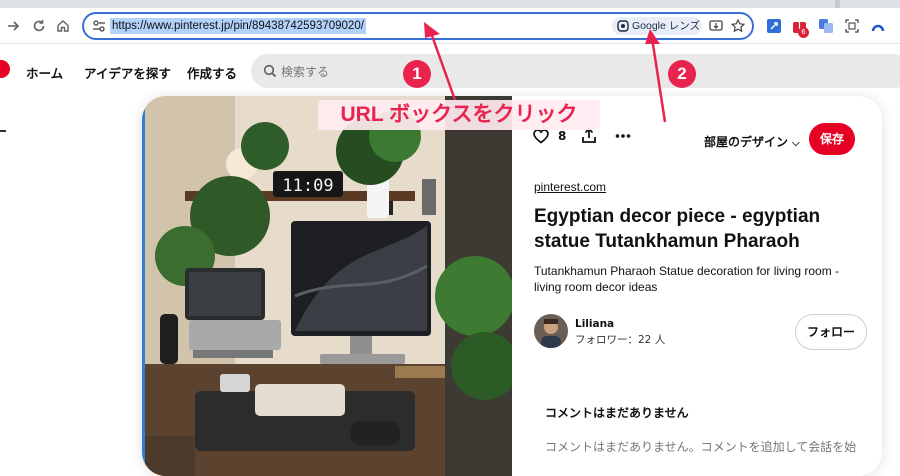  What do you see at coordinates (826, 26) in the screenshot?
I see `translate-icon` at bounding box center [826, 26].